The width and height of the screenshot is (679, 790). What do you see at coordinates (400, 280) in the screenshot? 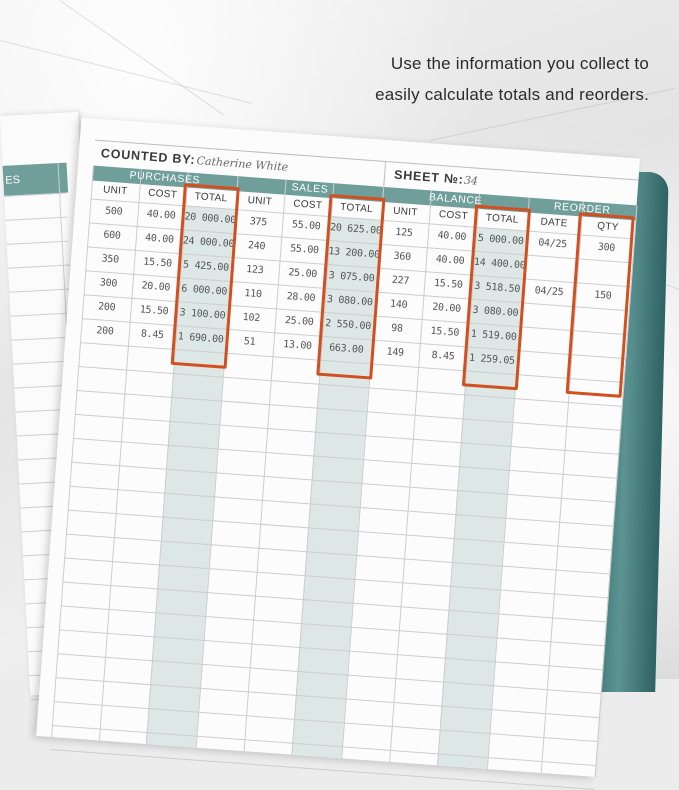
I see `balance-unit-cell: 227` at bounding box center [400, 280].